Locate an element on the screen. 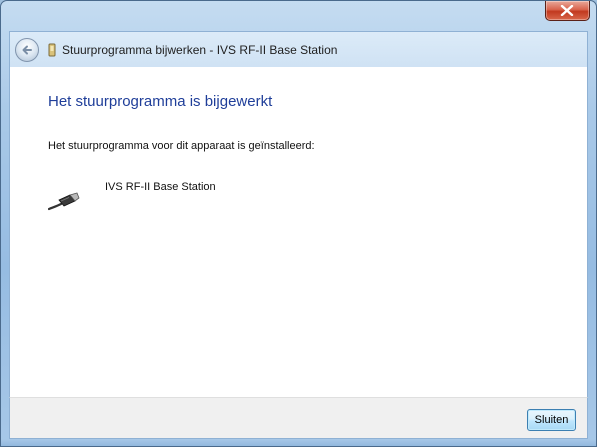 The width and height of the screenshot is (597, 447). close-icon is located at coordinates (567, 10).